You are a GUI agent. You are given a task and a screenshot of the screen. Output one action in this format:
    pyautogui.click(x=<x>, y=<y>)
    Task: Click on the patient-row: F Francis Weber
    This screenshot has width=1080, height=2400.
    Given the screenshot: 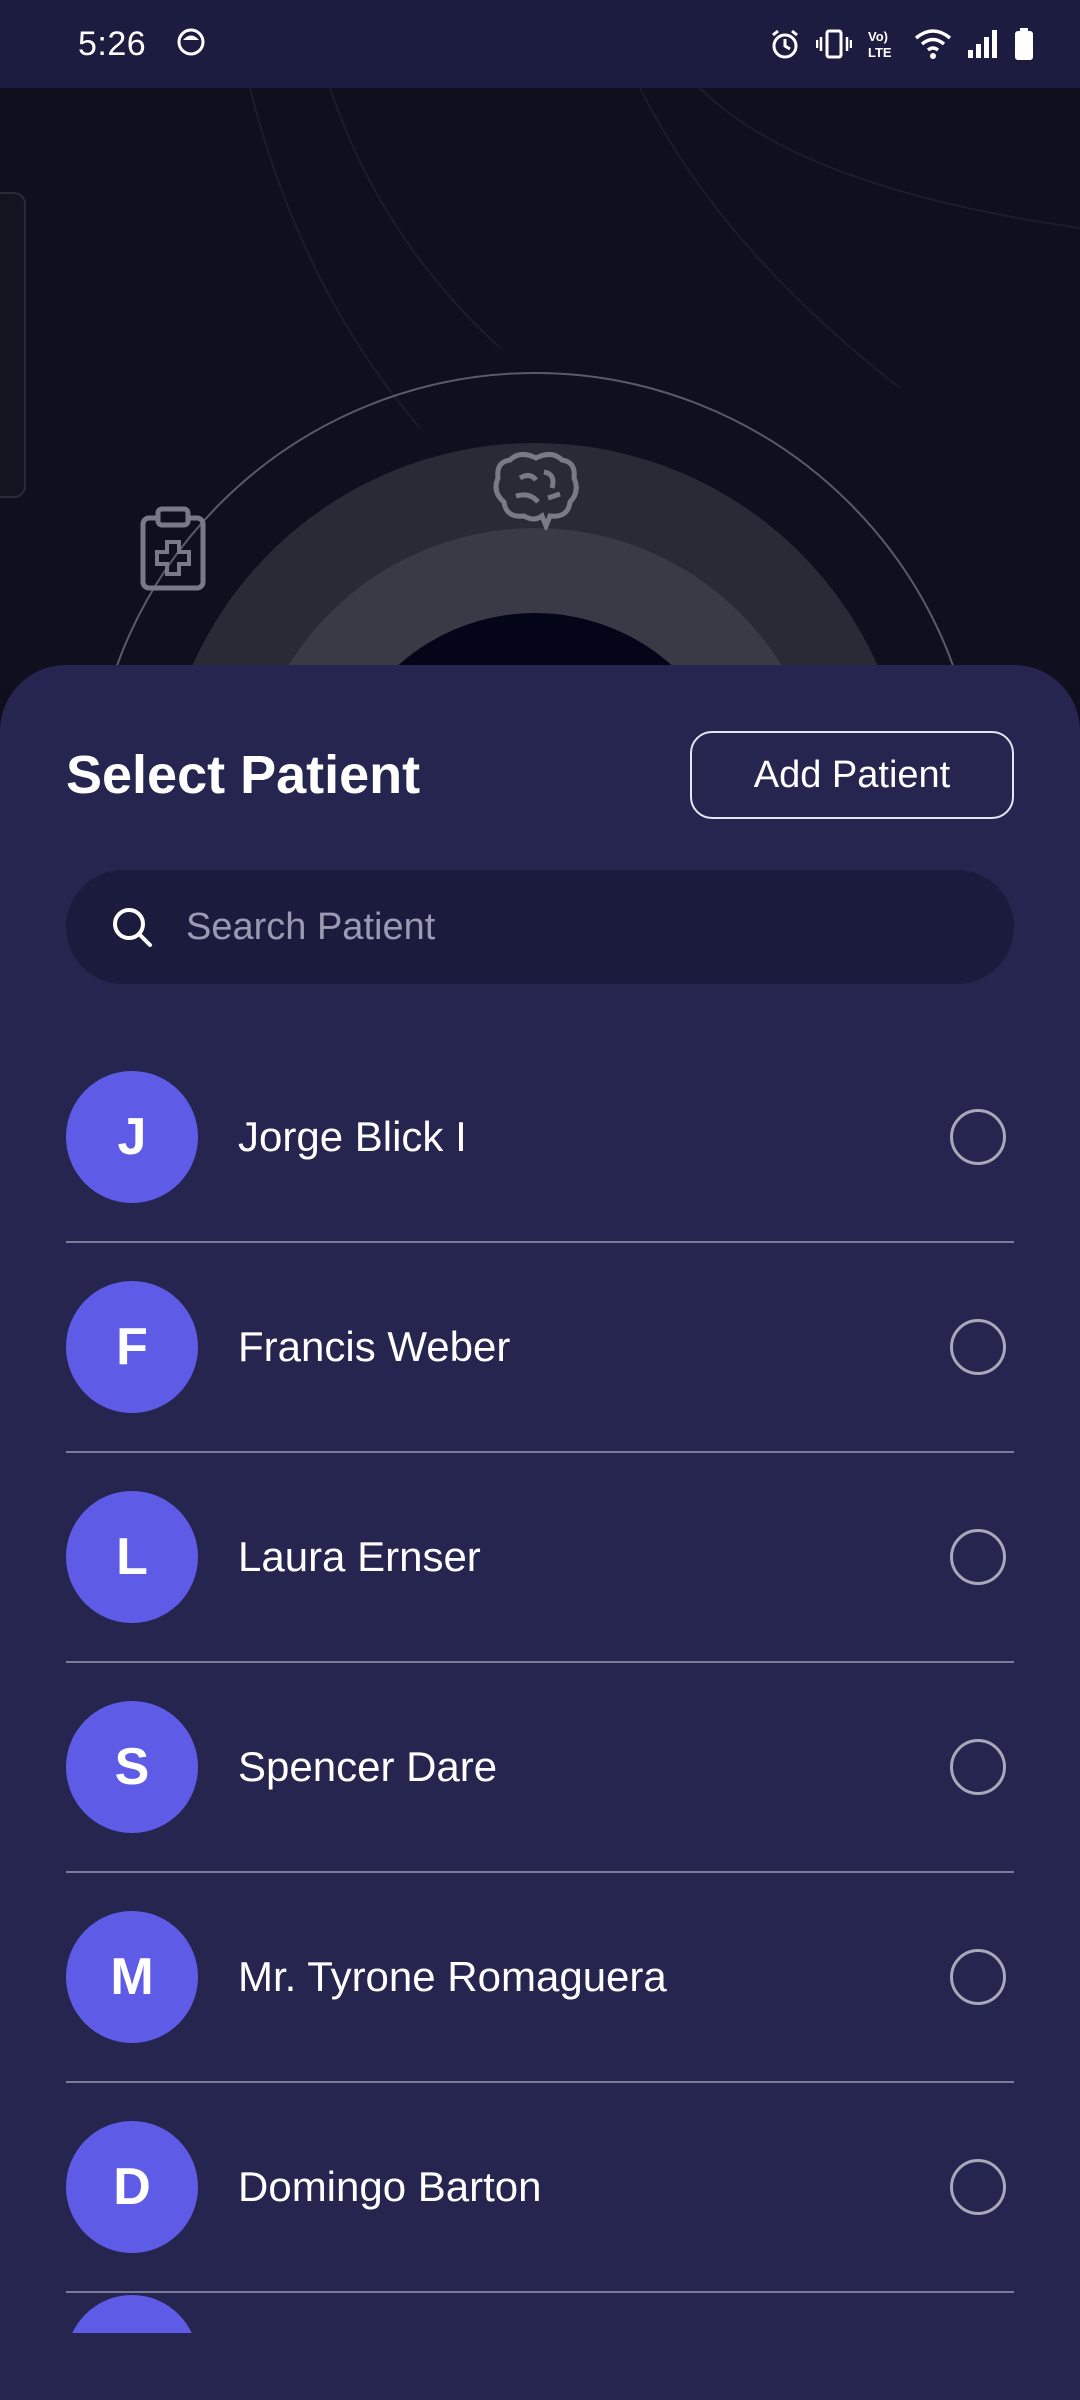 What is the action you would take?
    pyautogui.click(x=540, y=1348)
    